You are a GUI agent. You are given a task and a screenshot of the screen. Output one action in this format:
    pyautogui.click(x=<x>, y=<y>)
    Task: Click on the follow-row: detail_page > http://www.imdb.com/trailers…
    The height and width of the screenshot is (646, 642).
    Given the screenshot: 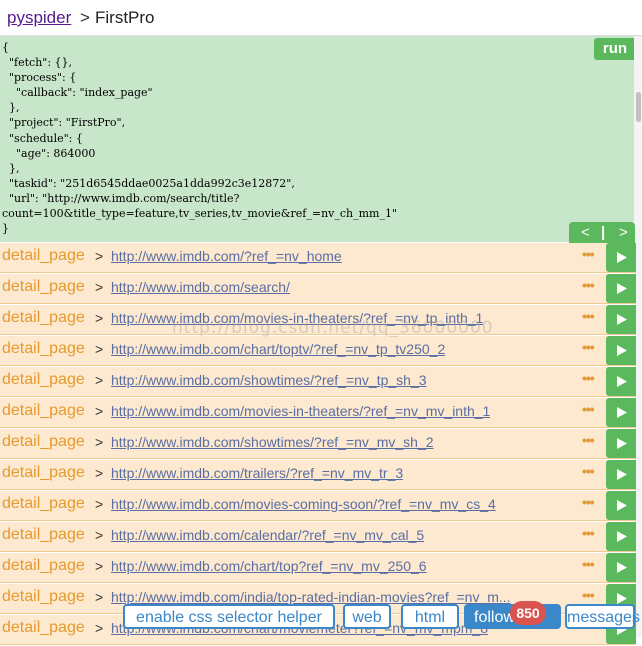 What is the action you would take?
    pyautogui.click(x=318, y=475)
    